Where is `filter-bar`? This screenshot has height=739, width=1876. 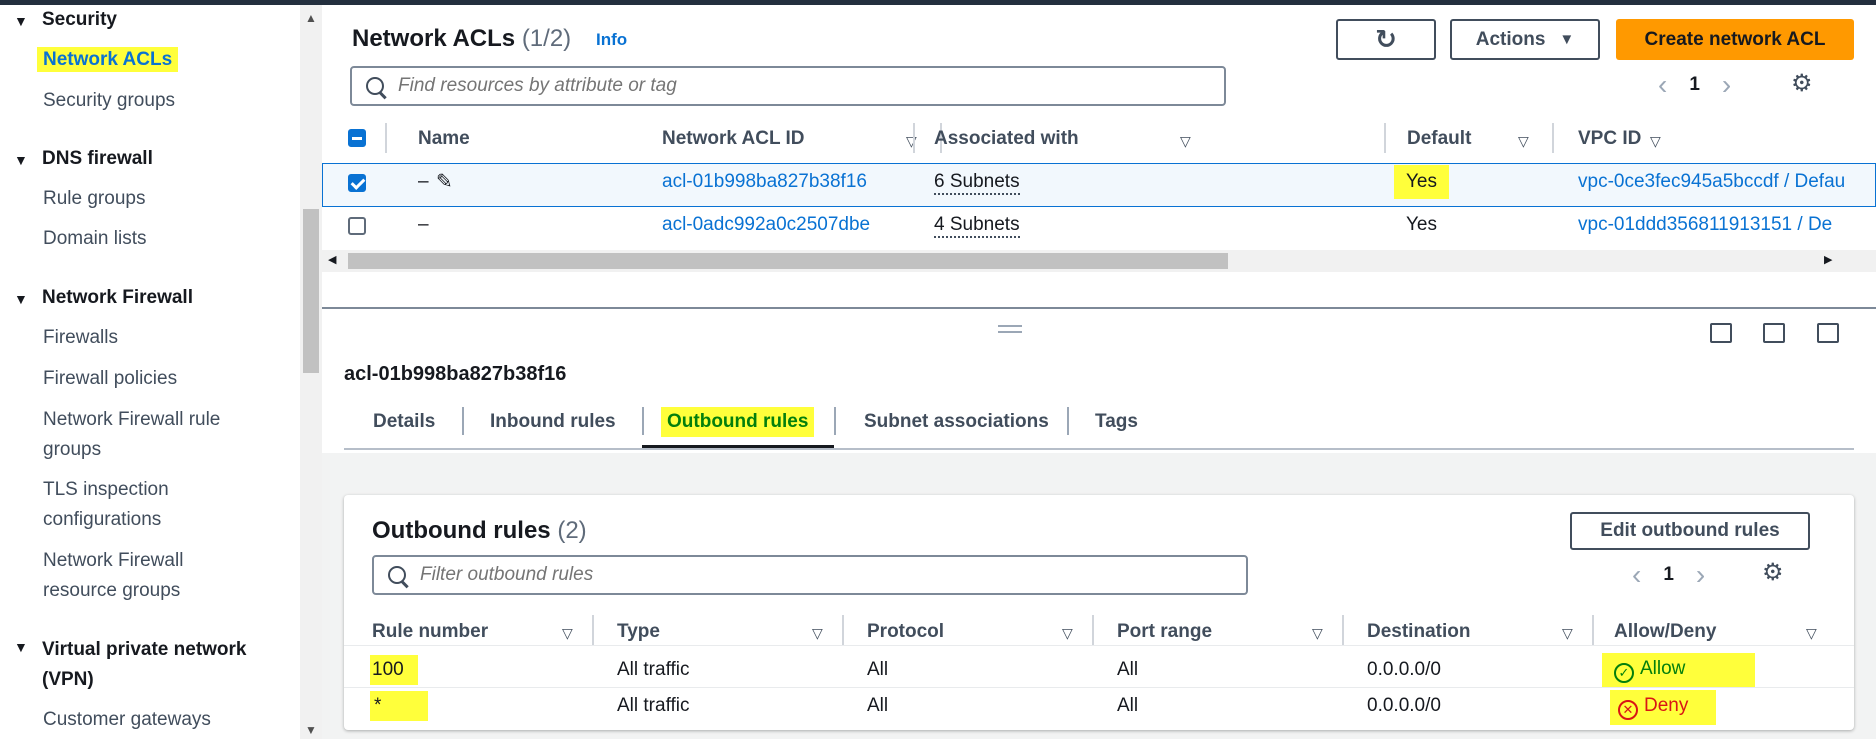
filter-bar is located at coordinates (810, 575).